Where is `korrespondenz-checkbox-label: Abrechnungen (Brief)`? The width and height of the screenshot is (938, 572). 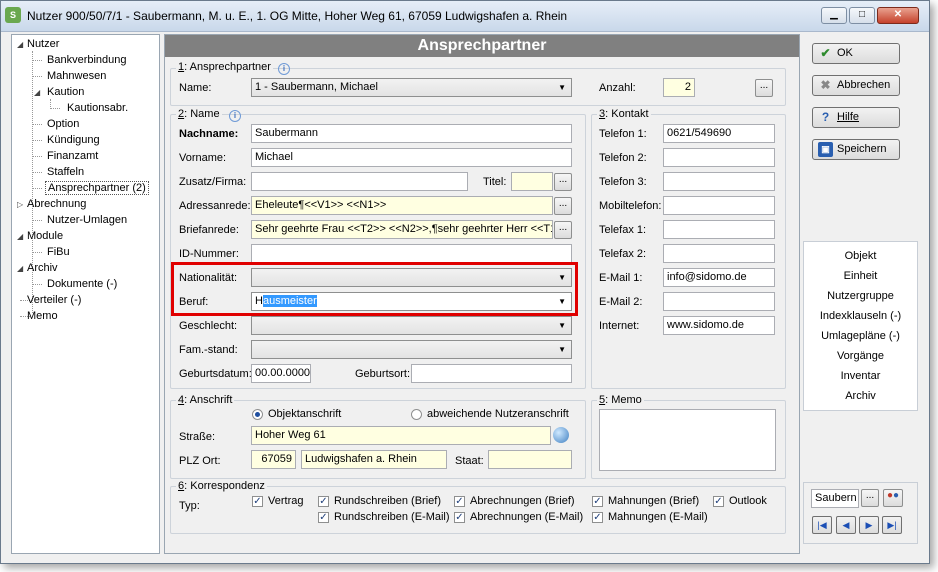 korrespondenz-checkbox-label: Abrechnungen (Brief) is located at coordinates (522, 501).